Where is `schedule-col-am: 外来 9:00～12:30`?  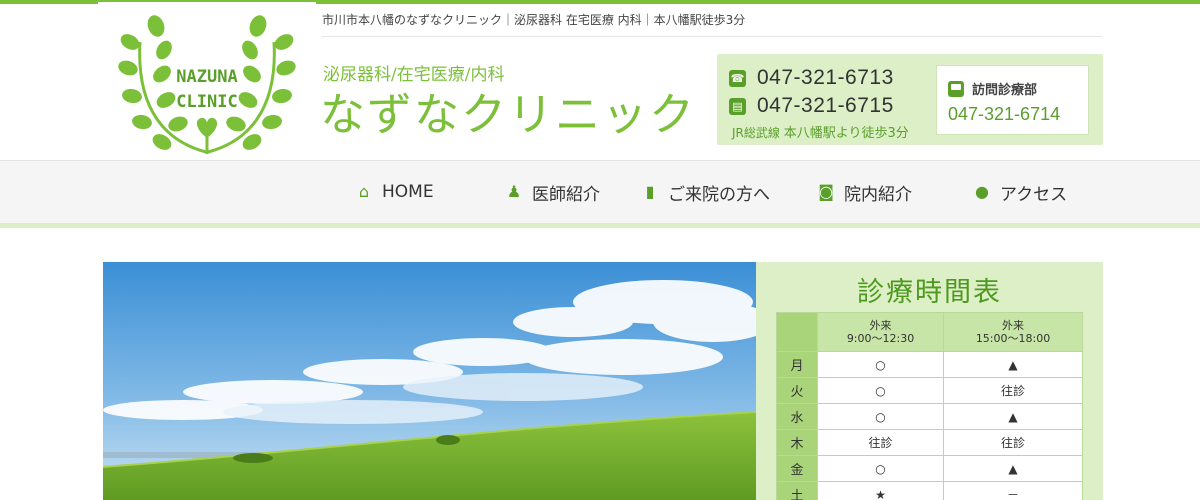 schedule-col-am: 外来 9:00～12:30 is located at coordinates (880, 332).